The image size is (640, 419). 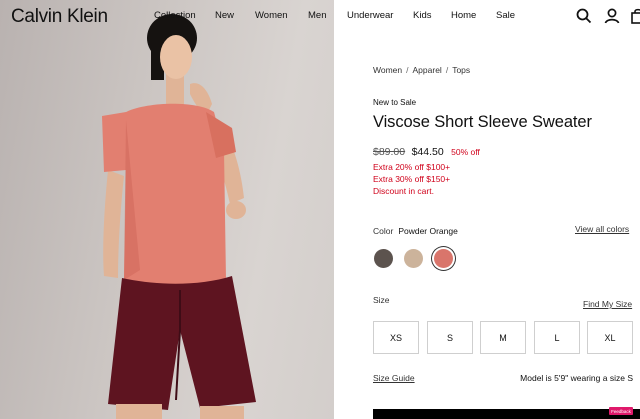 I want to click on account-icon, so click(x=612, y=16).